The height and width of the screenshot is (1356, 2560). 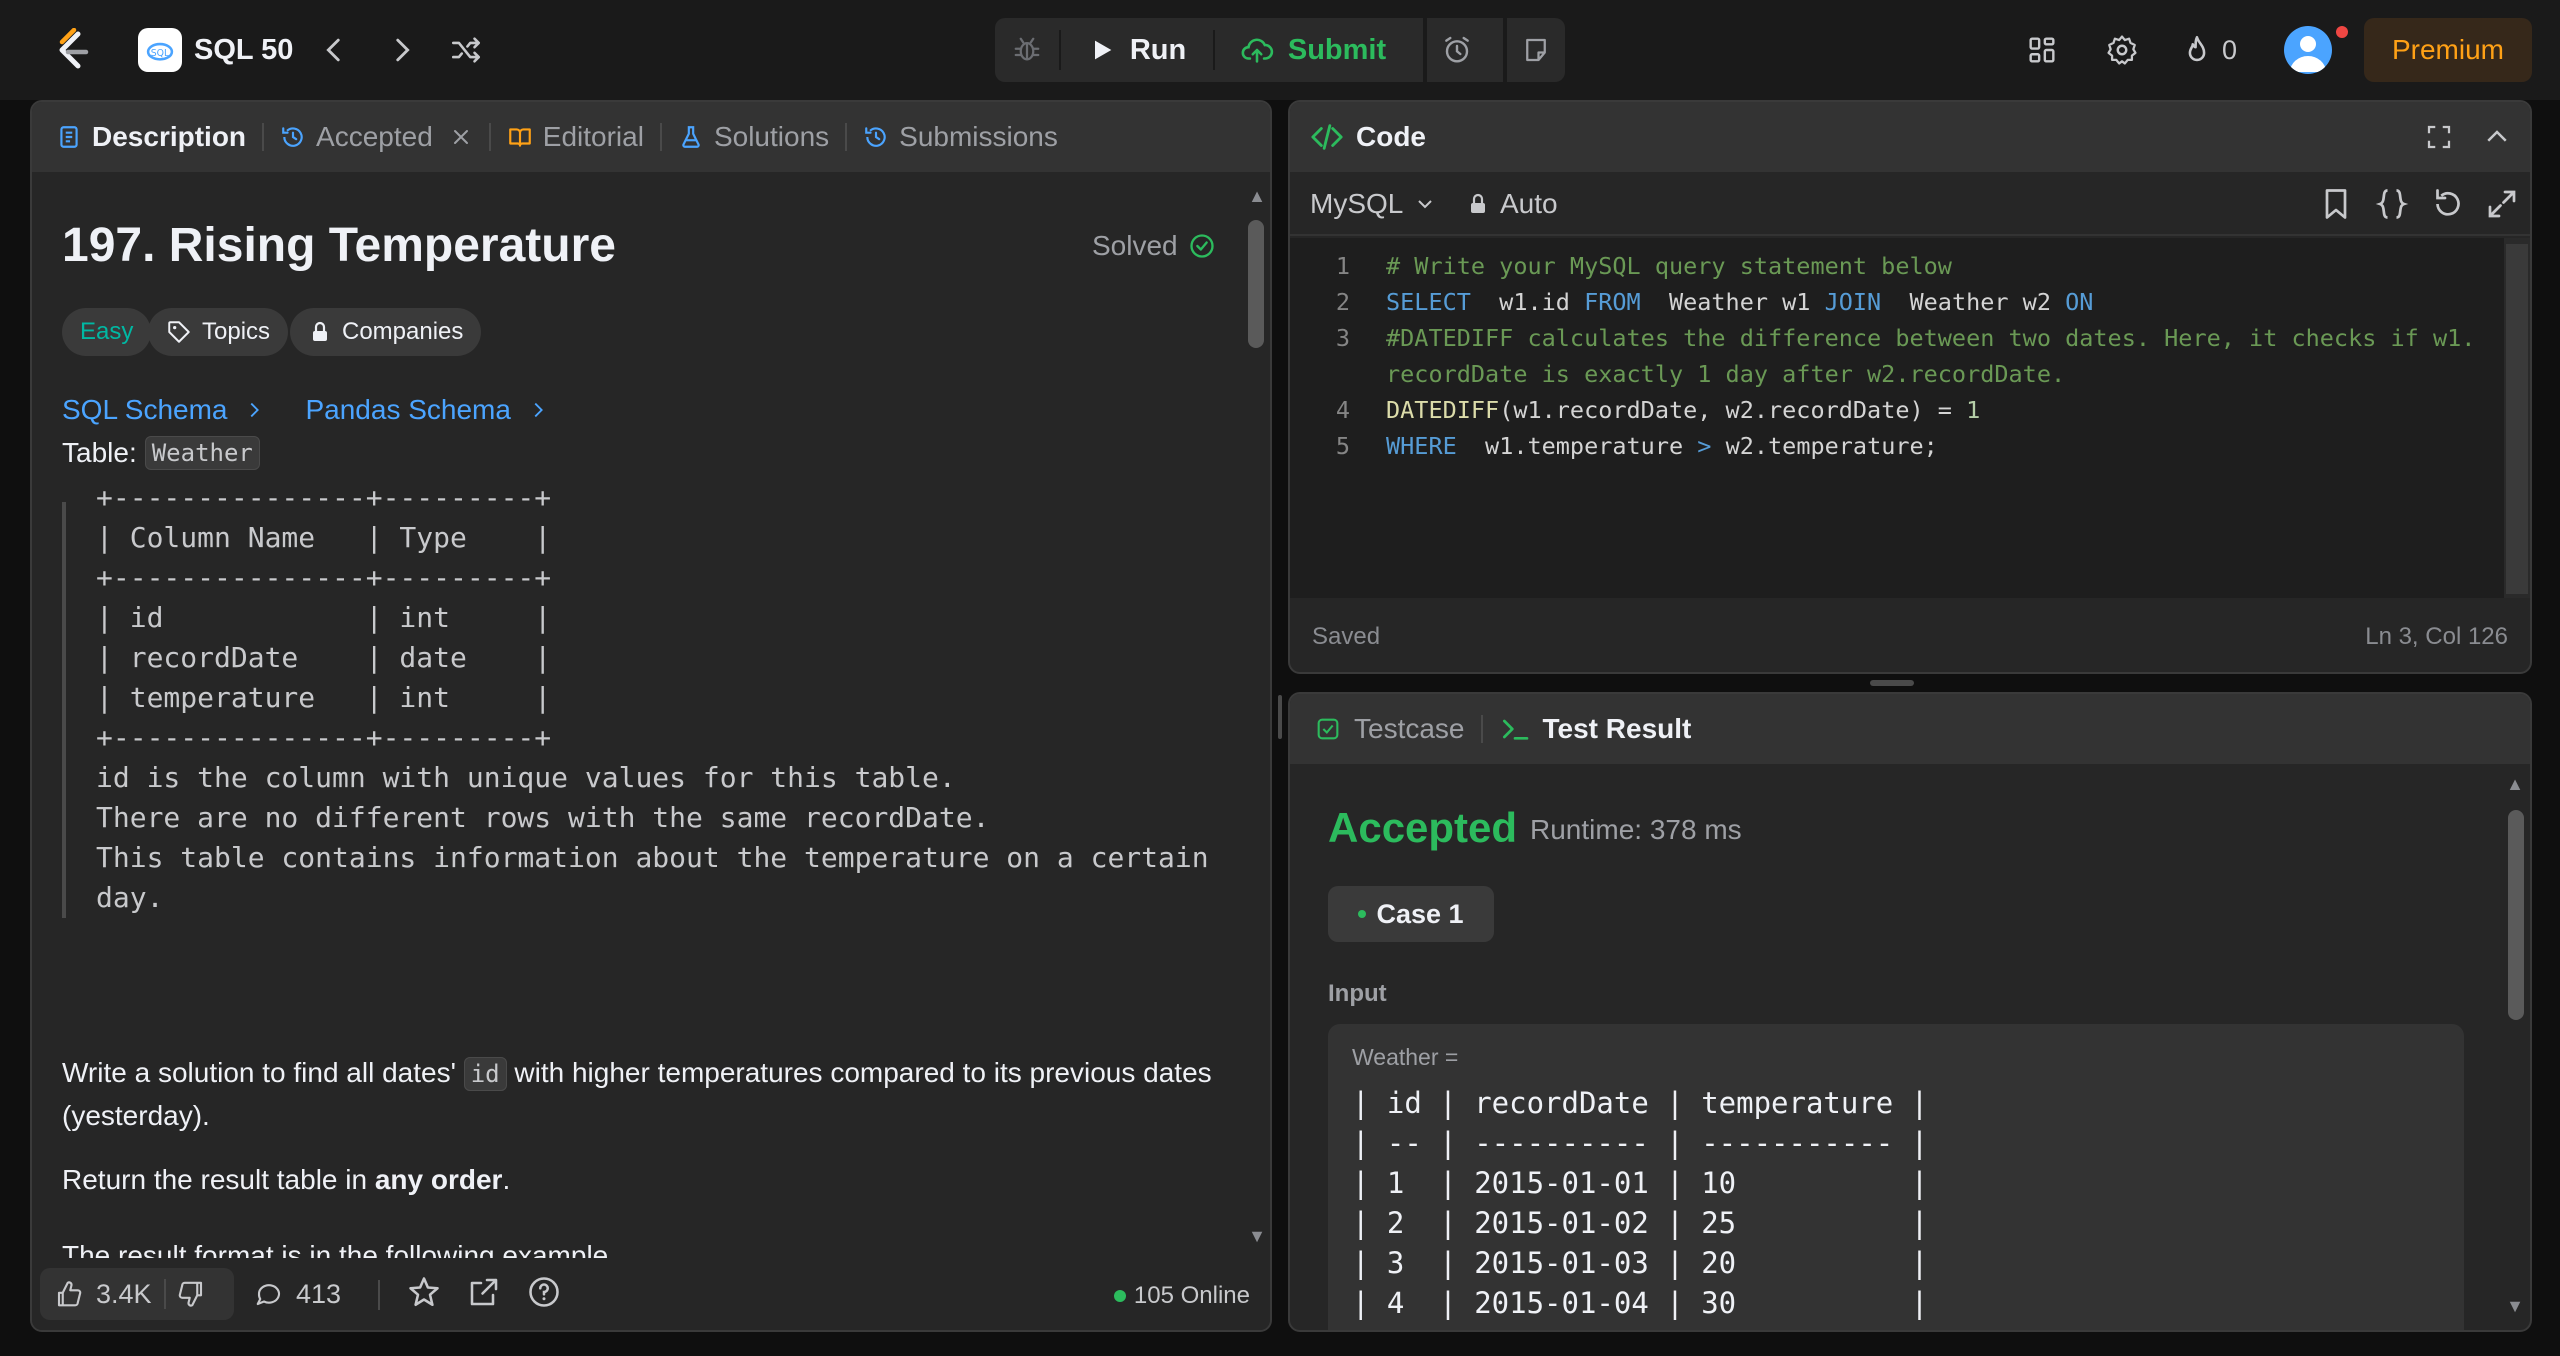 What do you see at coordinates (1373, 204) in the screenshot?
I see `language-select: MySQL` at bounding box center [1373, 204].